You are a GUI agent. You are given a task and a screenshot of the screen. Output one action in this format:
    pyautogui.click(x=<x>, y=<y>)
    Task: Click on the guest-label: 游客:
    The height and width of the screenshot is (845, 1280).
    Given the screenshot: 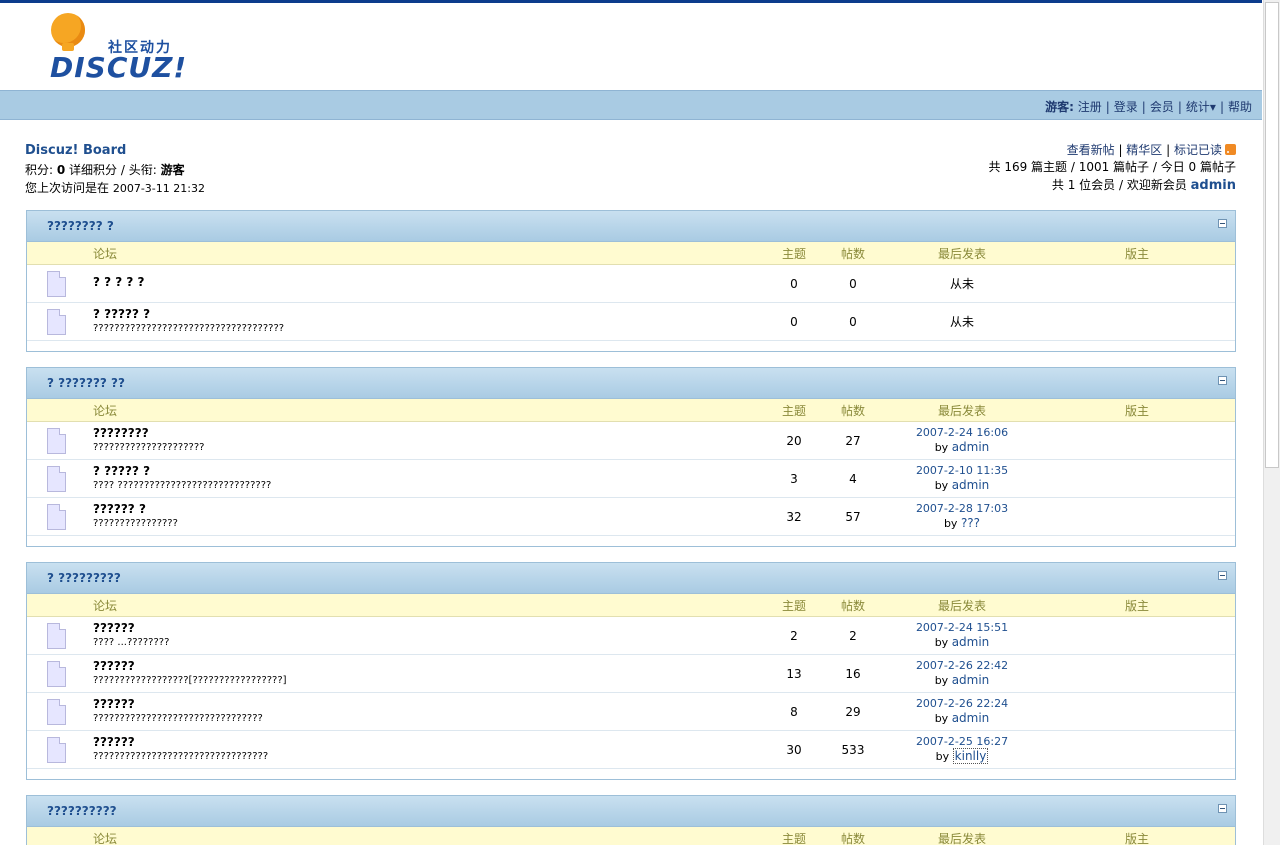 What is the action you would take?
    pyautogui.click(x=1059, y=107)
    